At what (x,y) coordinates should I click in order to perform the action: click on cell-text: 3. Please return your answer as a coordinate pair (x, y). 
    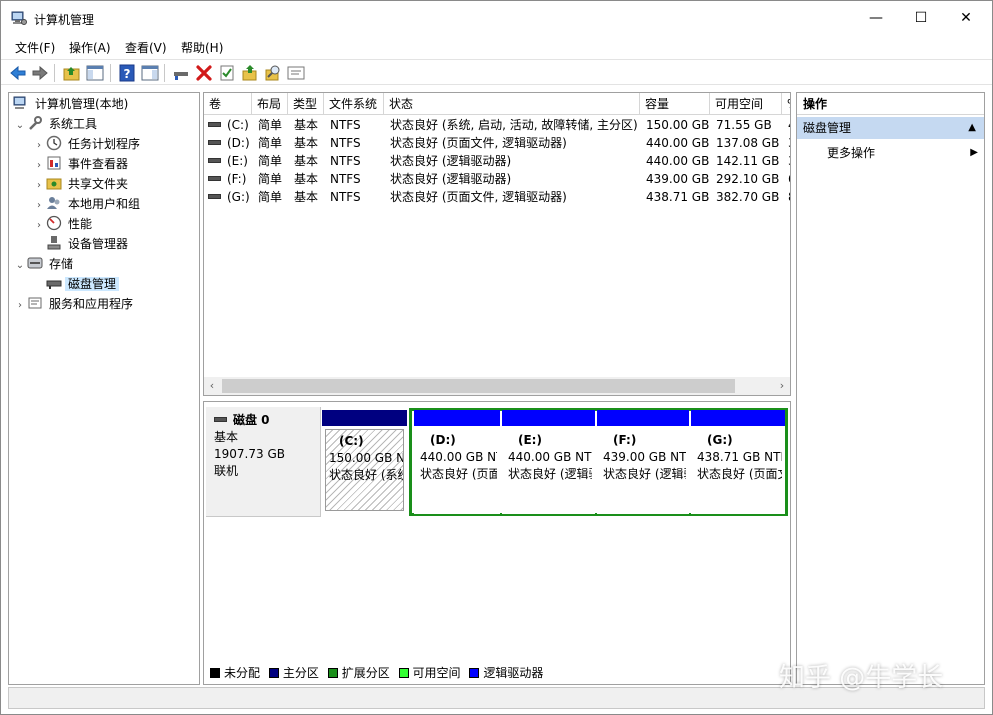
    Looking at the image, I should click on (789, 143).